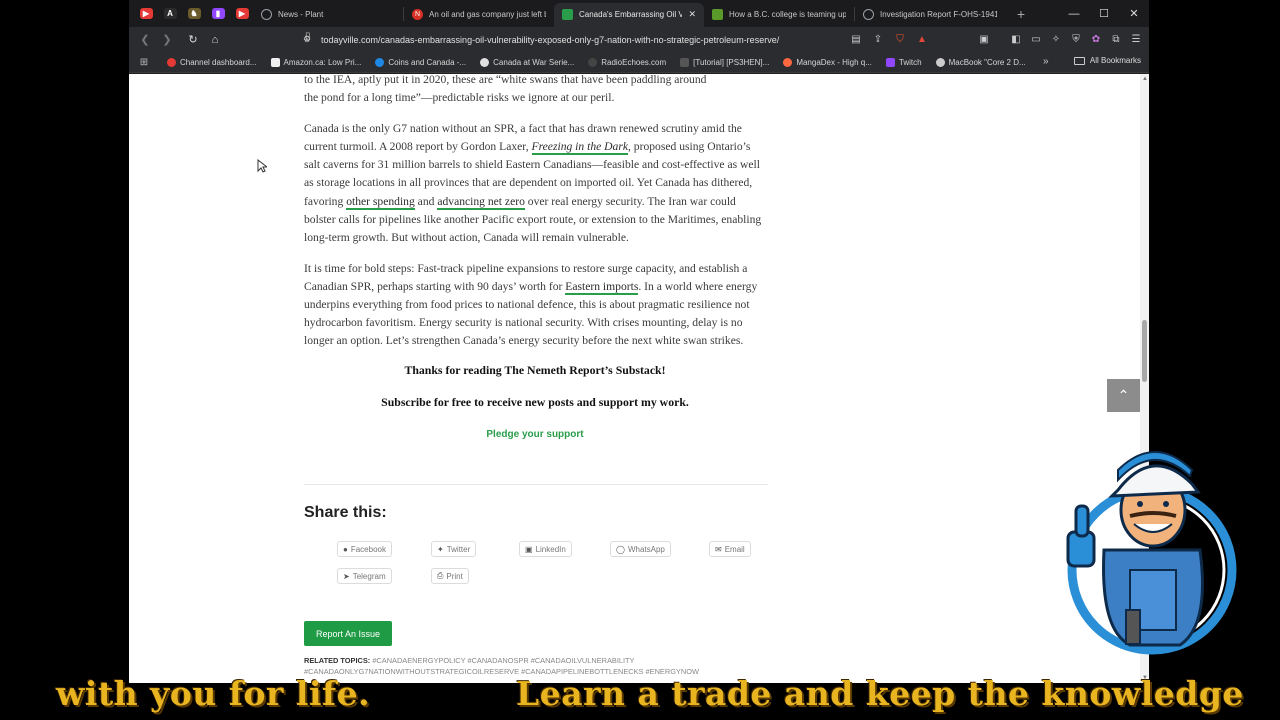 The width and height of the screenshot is (1280, 720). What do you see at coordinates (346, 576) in the screenshot?
I see `telegram-icon: ➤` at bounding box center [346, 576].